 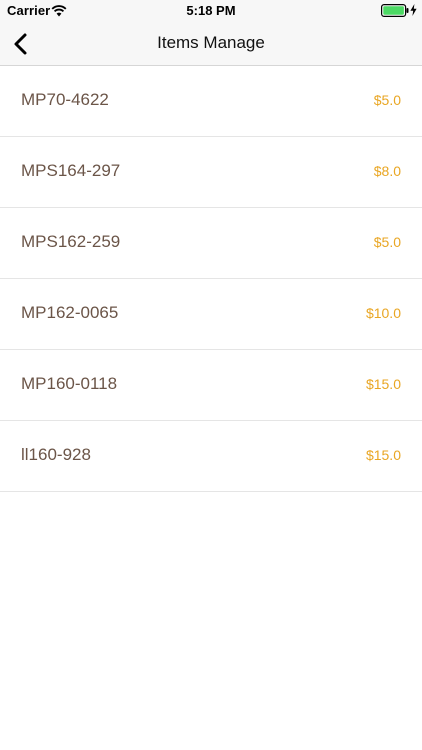 What do you see at coordinates (211, 172) in the screenshot?
I see `list-item: MPS164-297 $8.0` at bounding box center [211, 172].